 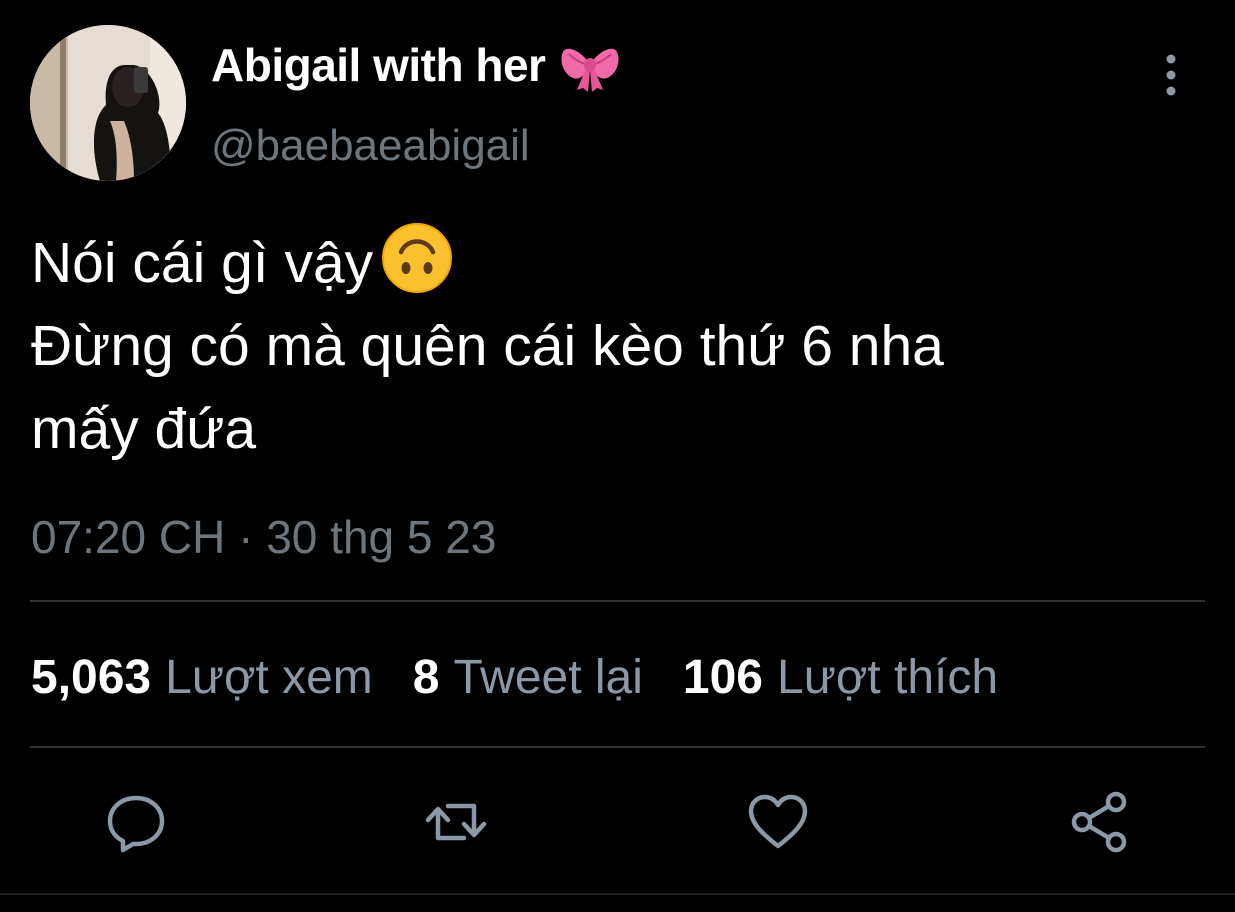 I want to click on views-count: 5,063, so click(x=91, y=677).